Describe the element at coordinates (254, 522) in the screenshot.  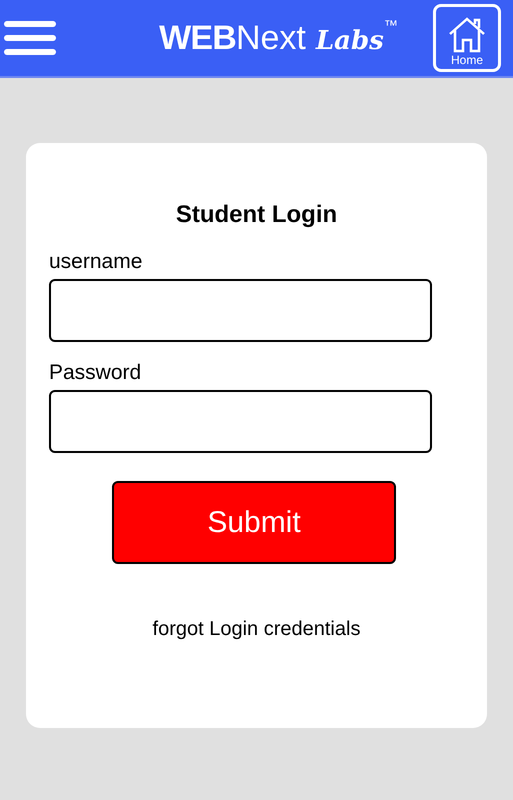
I see `submit-button: Submit` at that location.